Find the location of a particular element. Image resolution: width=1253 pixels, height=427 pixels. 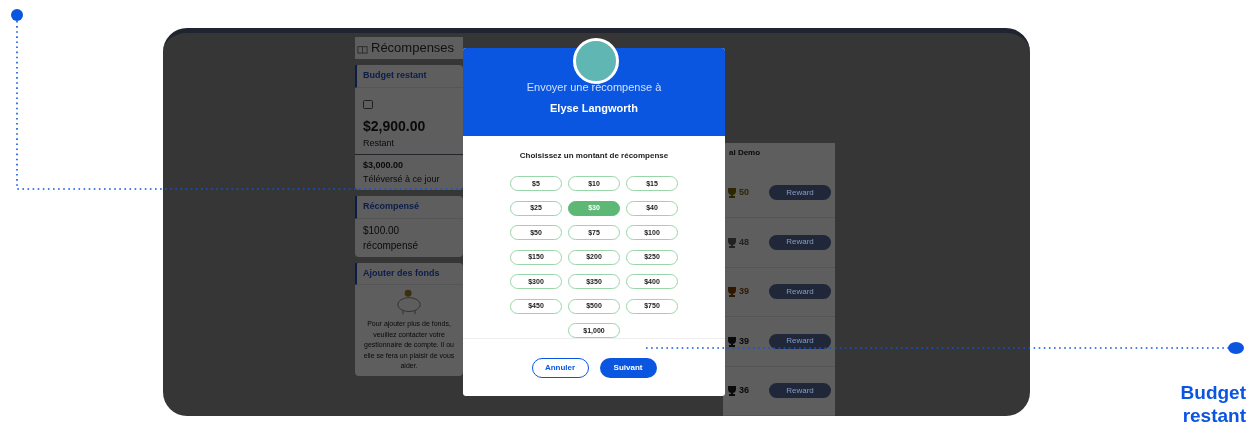

amount-prompt: Choisissez un montant de récompense is located at coordinates (594, 156).